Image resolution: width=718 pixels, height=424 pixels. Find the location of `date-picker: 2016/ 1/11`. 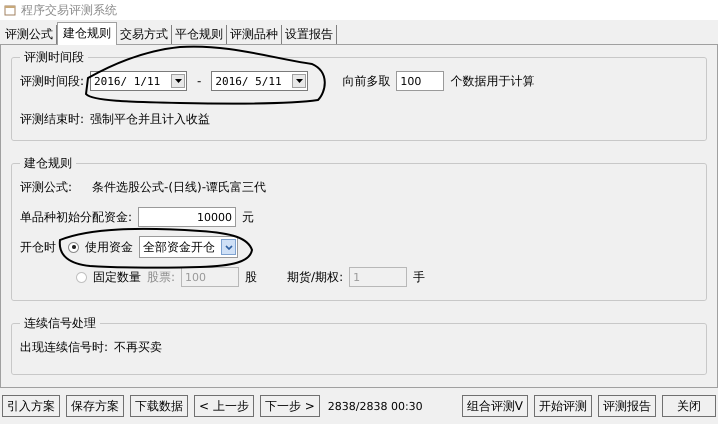

date-picker: 2016/ 1/11 is located at coordinates (139, 81).